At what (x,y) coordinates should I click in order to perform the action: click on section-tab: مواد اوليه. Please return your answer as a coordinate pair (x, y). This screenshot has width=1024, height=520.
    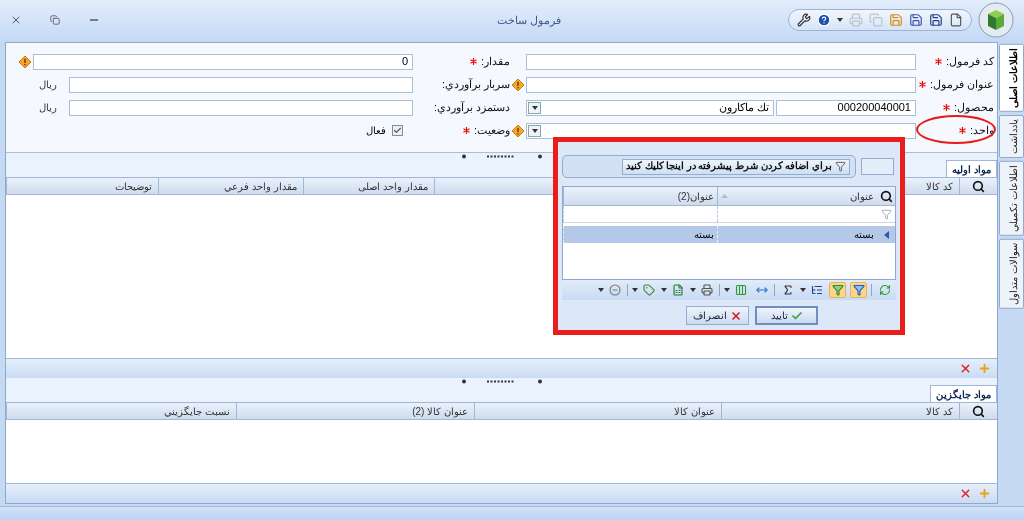
    Looking at the image, I should click on (971, 168).